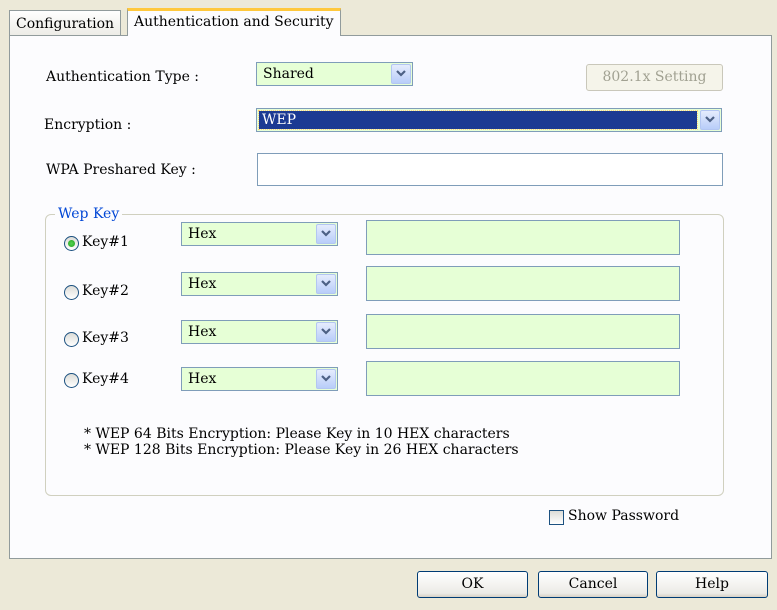  What do you see at coordinates (523, 378) in the screenshot?
I see `key4-value-input` at bounding box center [523, 378].